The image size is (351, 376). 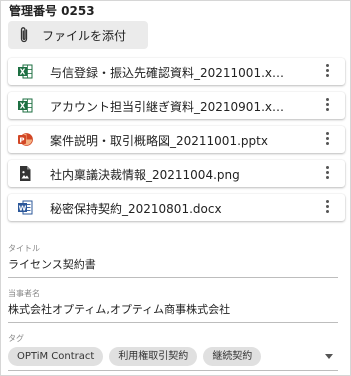 I want to click on tag-list: OPTiM Contract 利用権取引契約 継続契約, so click(x=135, y=356).